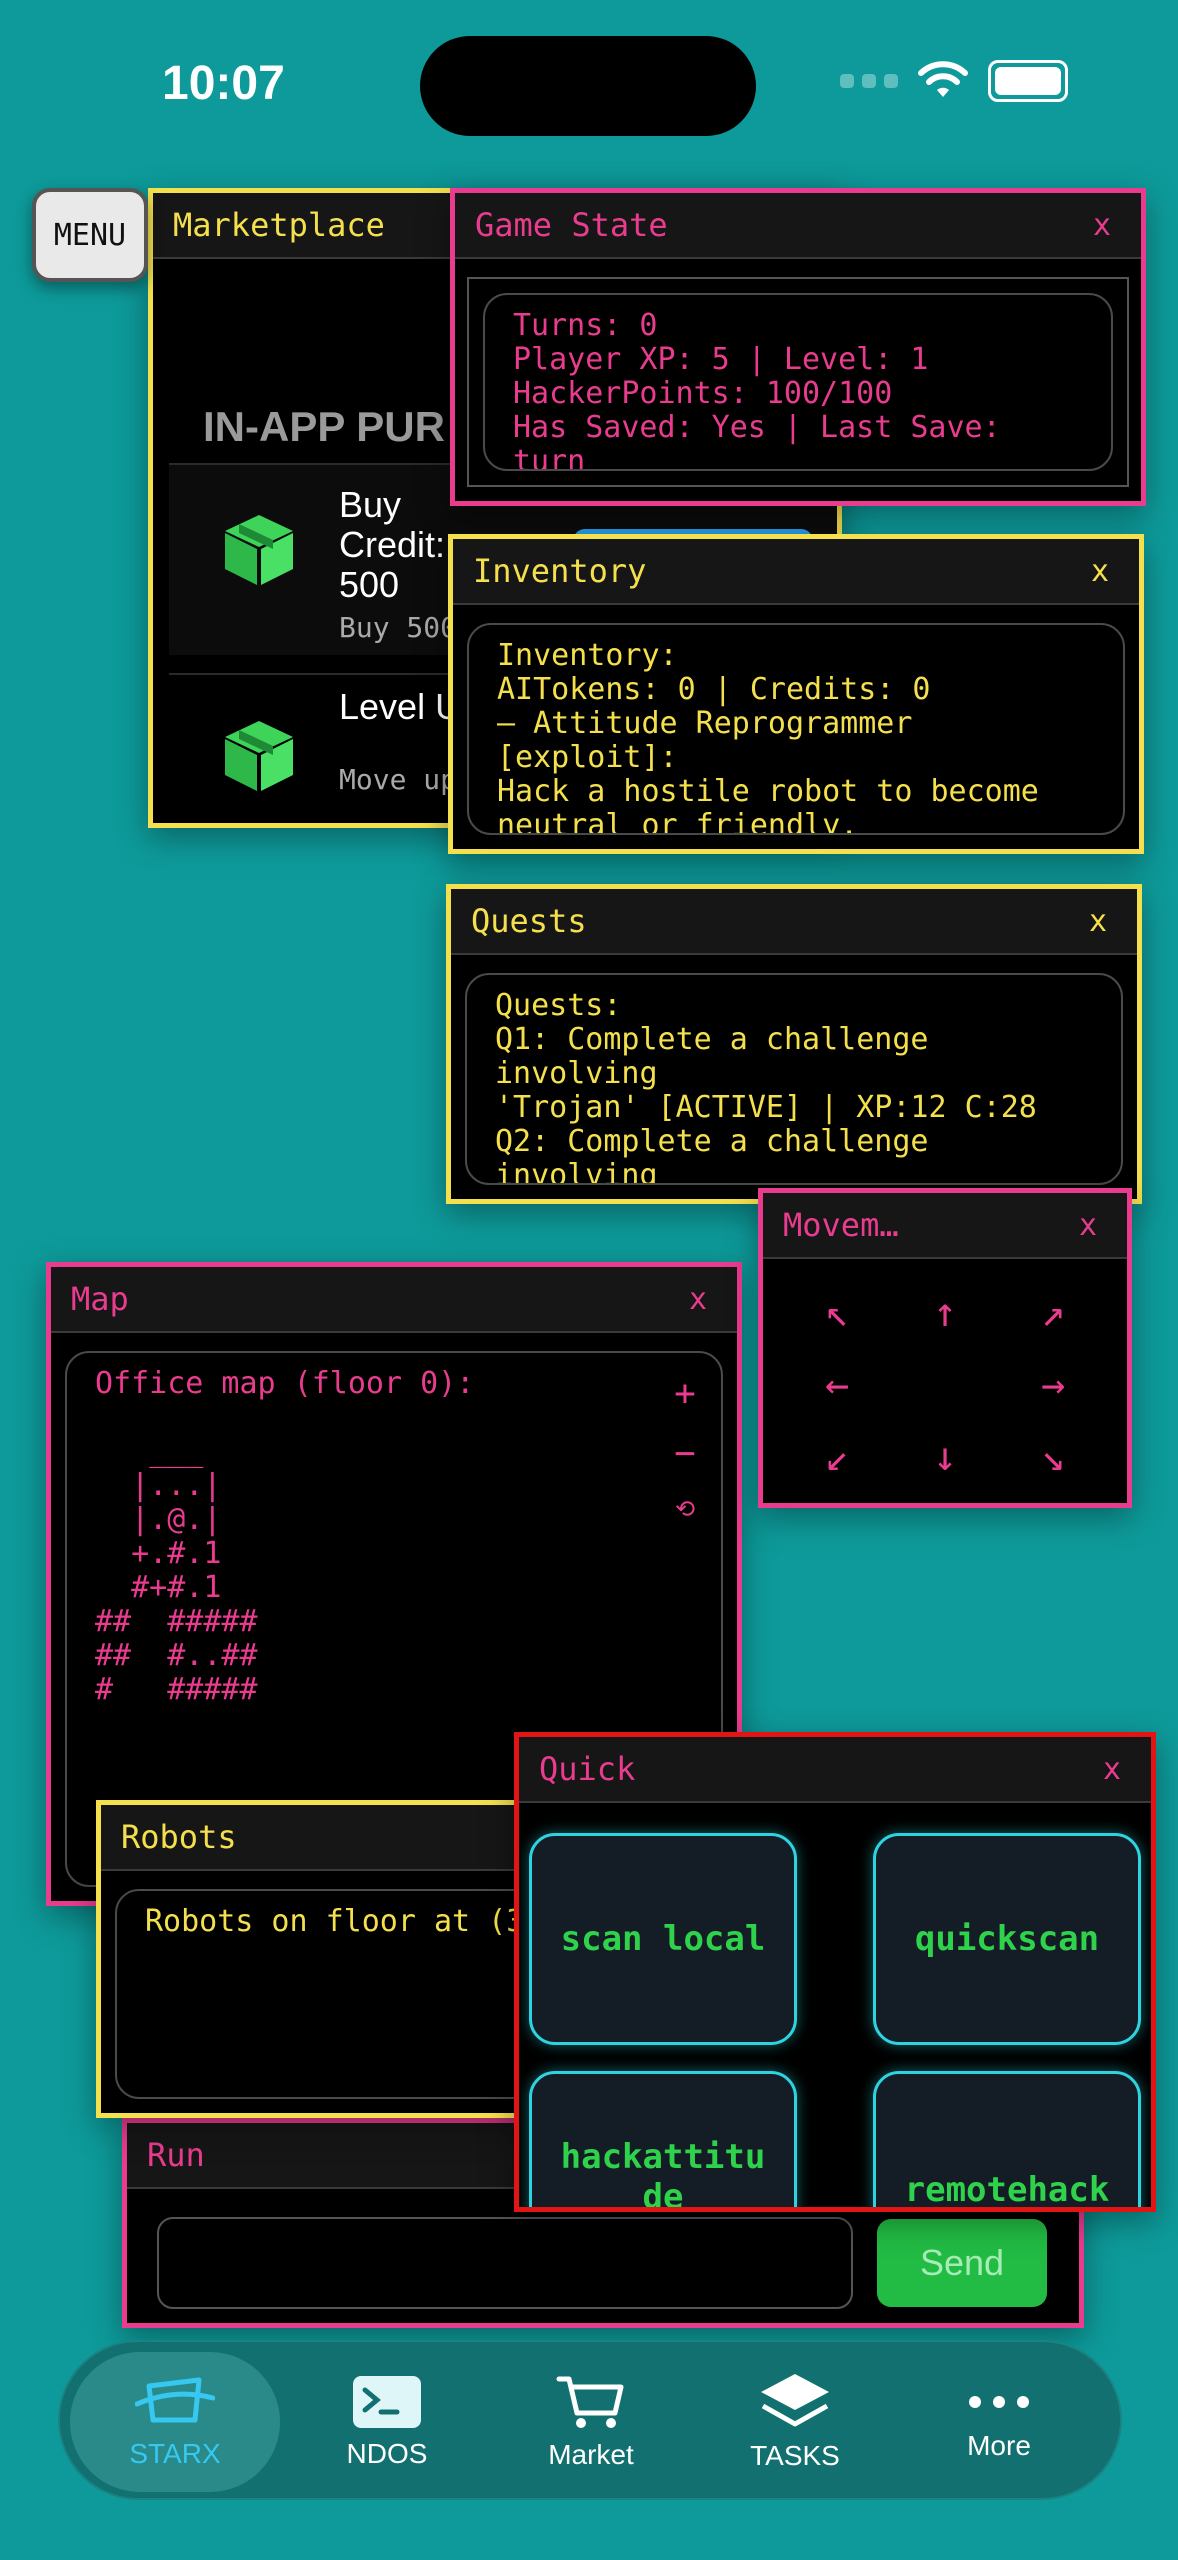 Image resolution: width=1178 pixels, height=2560 pixels. I want to click on market-item-desc: Buy 500, so click(398, 627).